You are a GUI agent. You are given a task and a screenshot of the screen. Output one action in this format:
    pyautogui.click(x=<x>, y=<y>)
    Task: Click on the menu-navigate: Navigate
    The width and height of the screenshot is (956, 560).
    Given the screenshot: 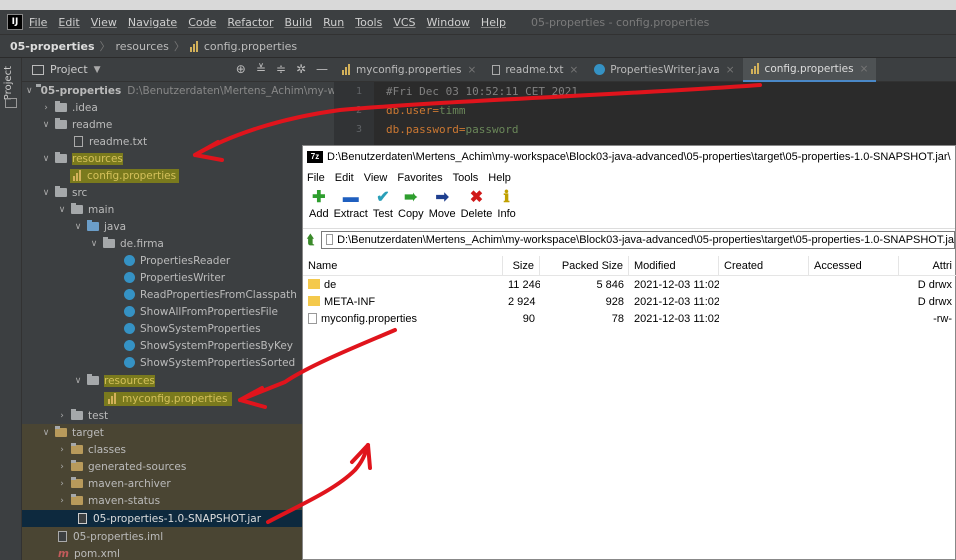 What is the action you would take?
    pyautogui.click(x=152, y=22)
    